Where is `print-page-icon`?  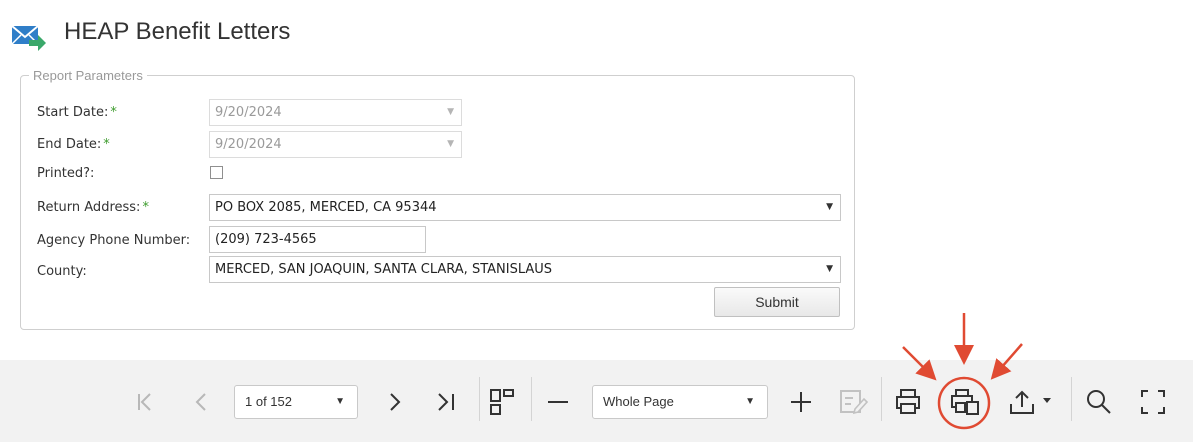 print-page-icon is located at coordinates (965, 402).